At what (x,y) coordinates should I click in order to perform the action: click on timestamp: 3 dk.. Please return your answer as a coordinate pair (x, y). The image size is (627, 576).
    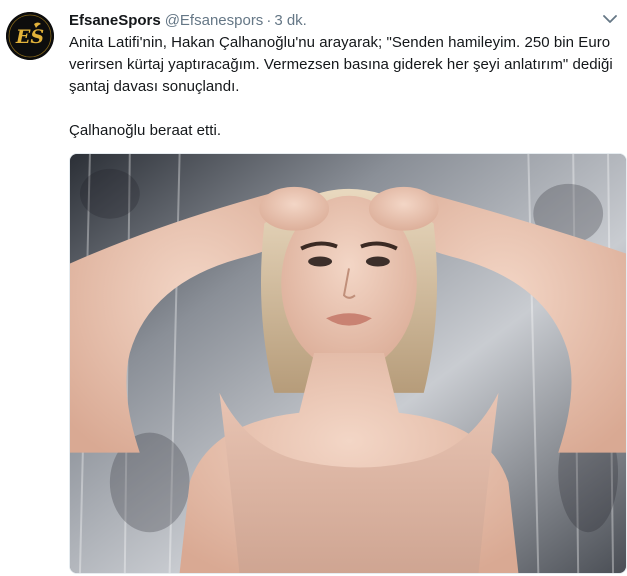
    Looking at the image, I should click on (290, 20).